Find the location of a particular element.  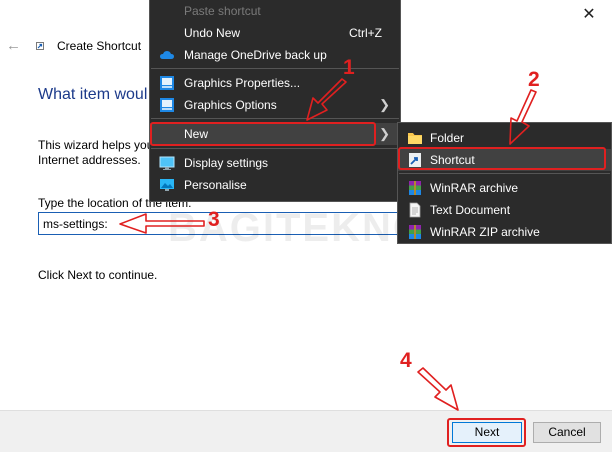

text-document-icon is located at coordinates (415, 210).